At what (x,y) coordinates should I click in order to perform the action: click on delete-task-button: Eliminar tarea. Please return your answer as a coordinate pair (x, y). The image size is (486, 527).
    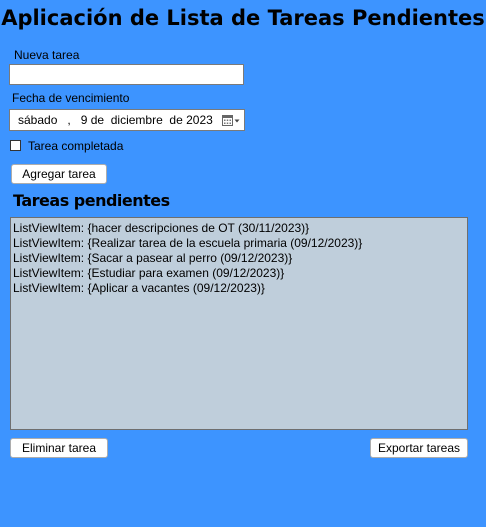
    Looking at the image, I should click on (59, 448).